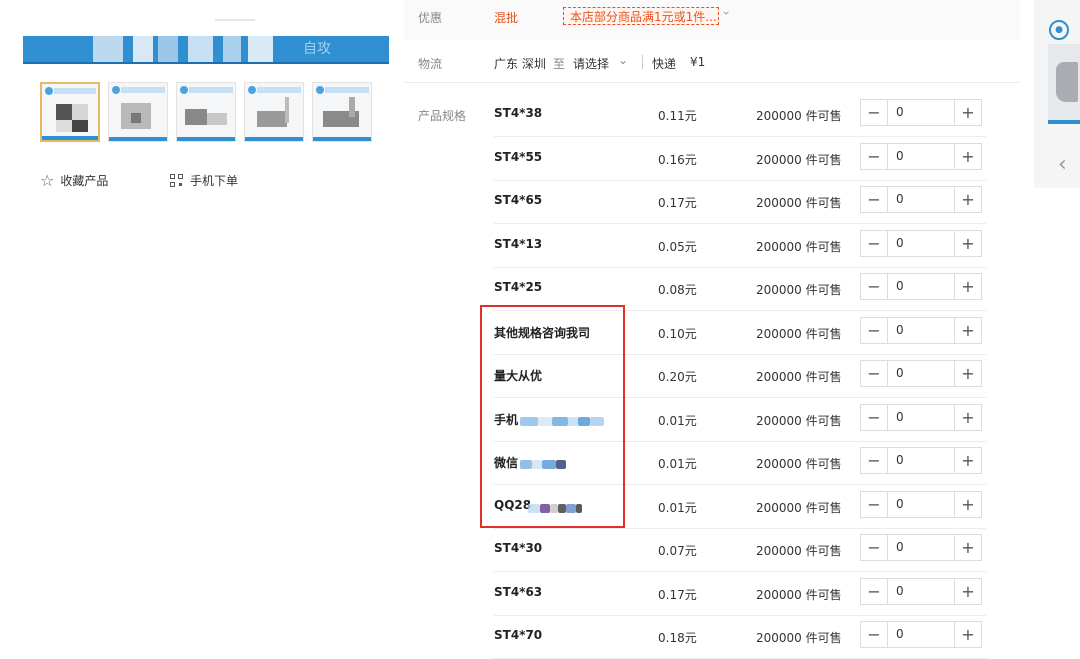 The image size is (1080, 659). What do you see at coordinates (642, 62) in the screenshot?
I see `divider` at bounding box center [642, 62].